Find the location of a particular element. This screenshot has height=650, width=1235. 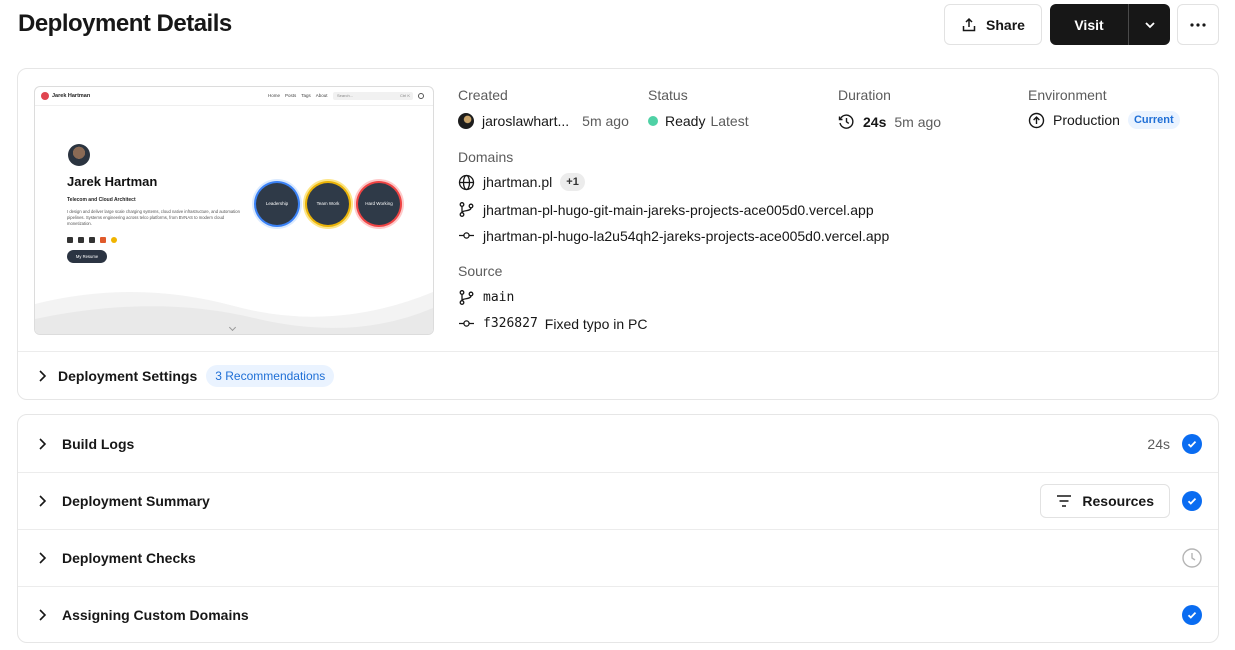

environment-text: Production is located at coordinates (1086, 120).